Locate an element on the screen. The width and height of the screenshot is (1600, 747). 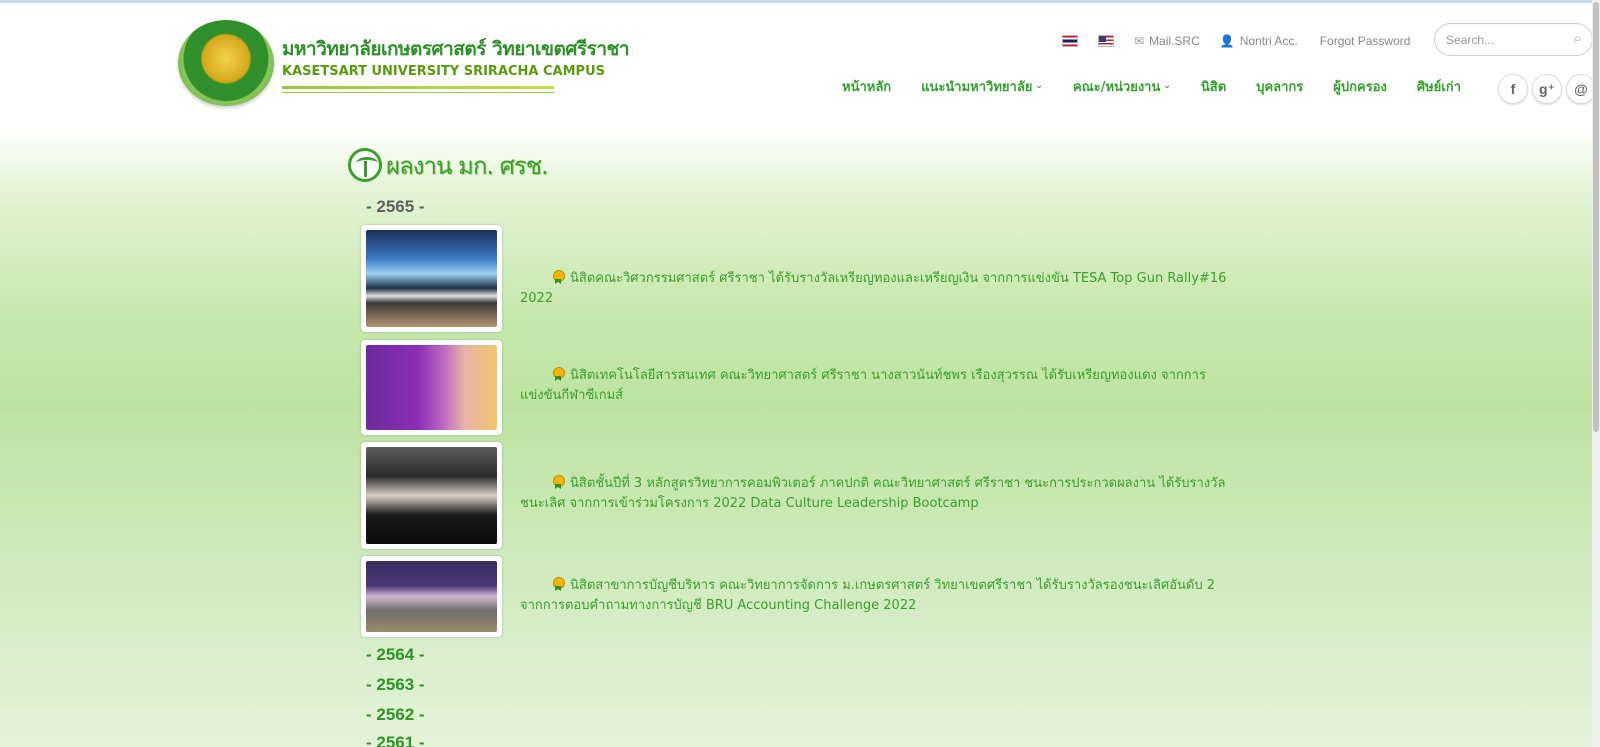
nav-faculties-label: คณะ/หน่วยงาน is located at coordinates (1116, 87).